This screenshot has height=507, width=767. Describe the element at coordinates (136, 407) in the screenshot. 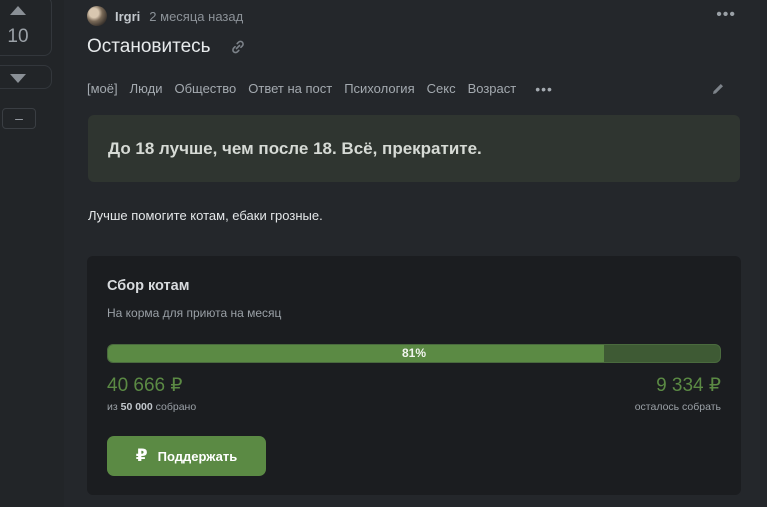

I see `goal-amount: 50 000` at that location.